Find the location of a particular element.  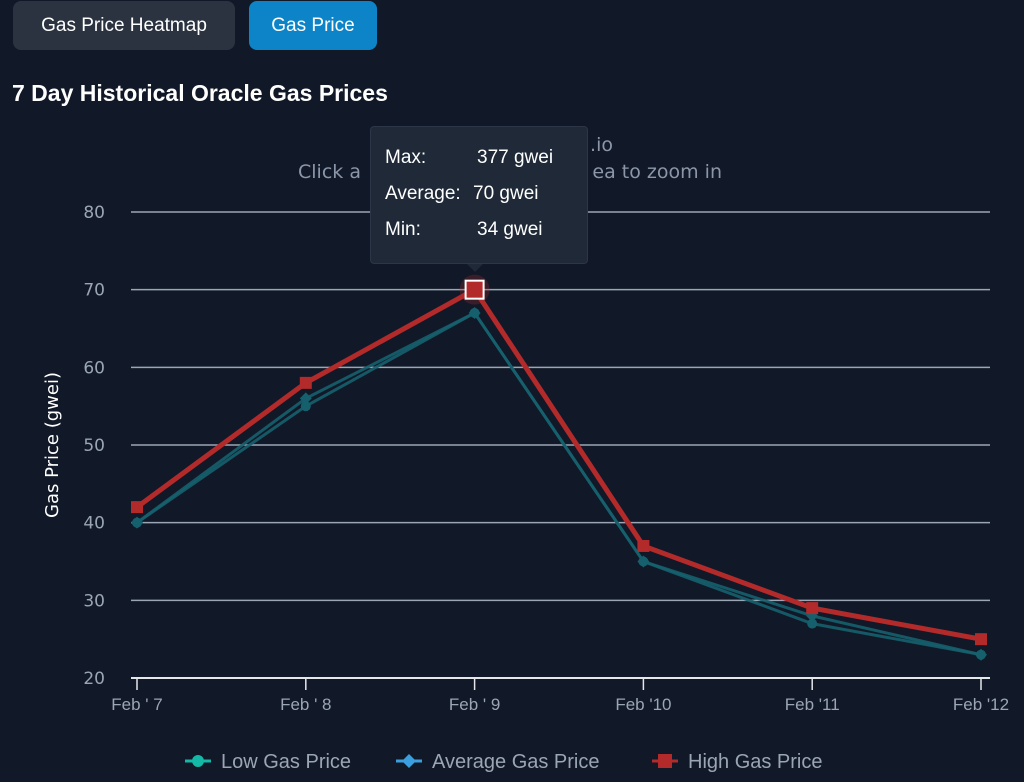

y-tick-label: 80 is located at coordinates (94, 213).